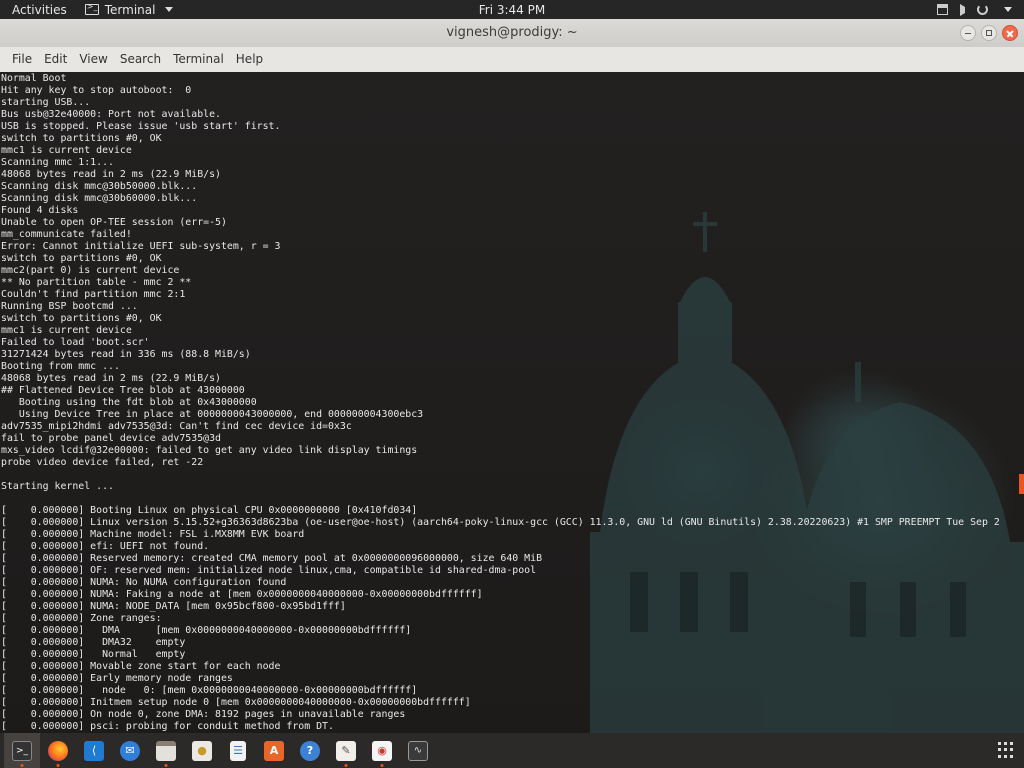 The width and height of the screenshot is (1024, 768). What do you see at coordinates (1021, 484) in the screenshot?
I see `scrollbar-indicator` at bounding box center [1021, 484].